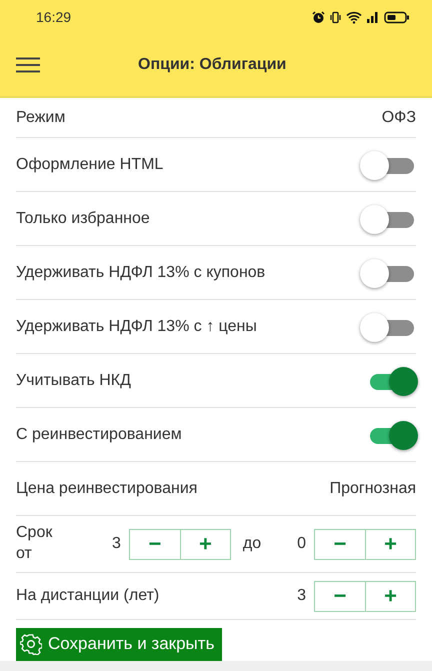 The width and height of the screenshot is (432, 671). Describe the element at coordinates (74, 380) in the screenshot. I see `option-label: Учитывать НКД` at that location.